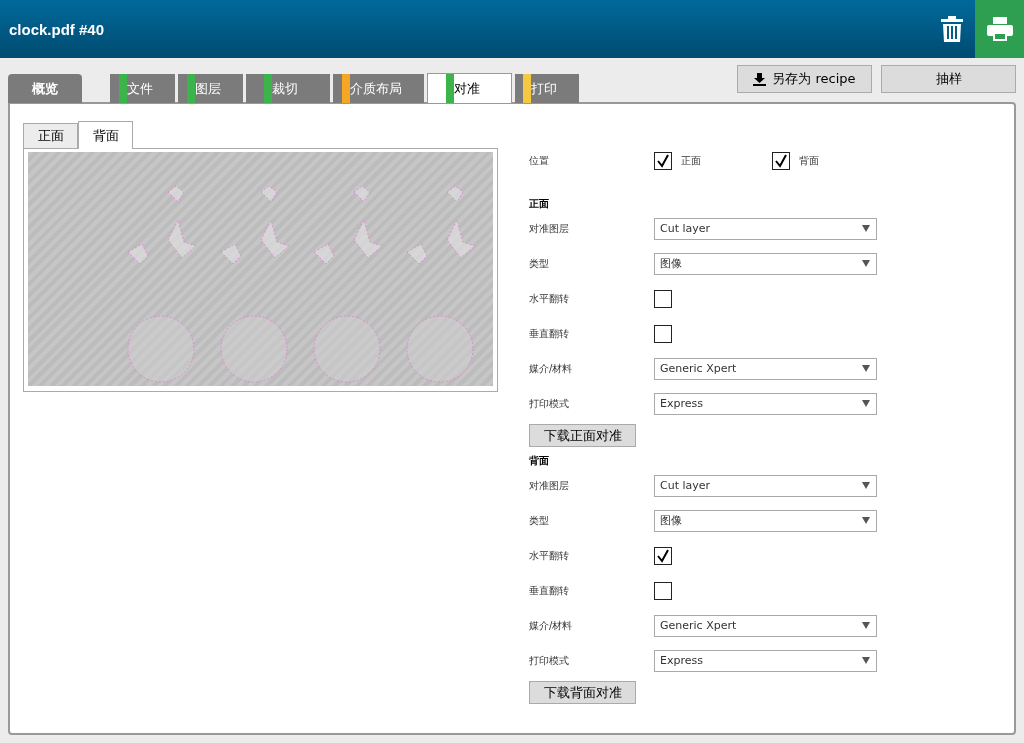 The image size is (1024, 743). I want to click on section-heading: 正面, so click(539, 204).